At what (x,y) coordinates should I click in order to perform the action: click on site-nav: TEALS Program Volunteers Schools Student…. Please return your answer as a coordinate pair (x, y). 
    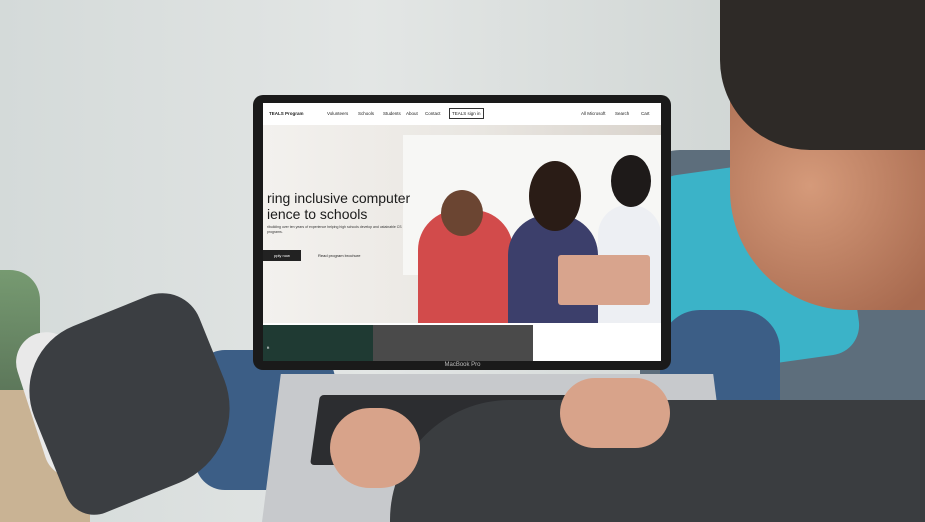
    Looking at the image, I should click on (462, 114).